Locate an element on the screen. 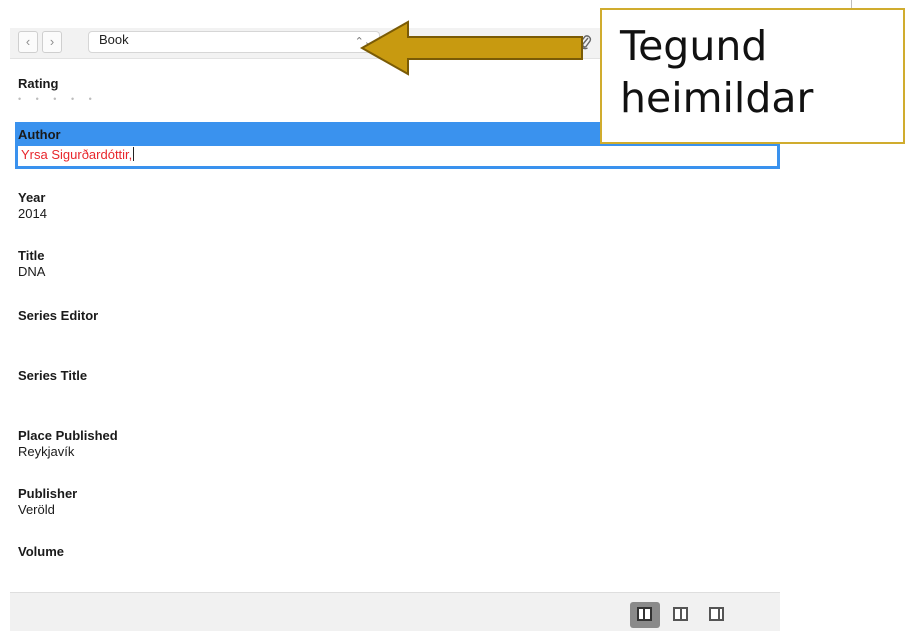  author-value: Yrsa Sigurðardóttir, is located at coordinates (77, 154).